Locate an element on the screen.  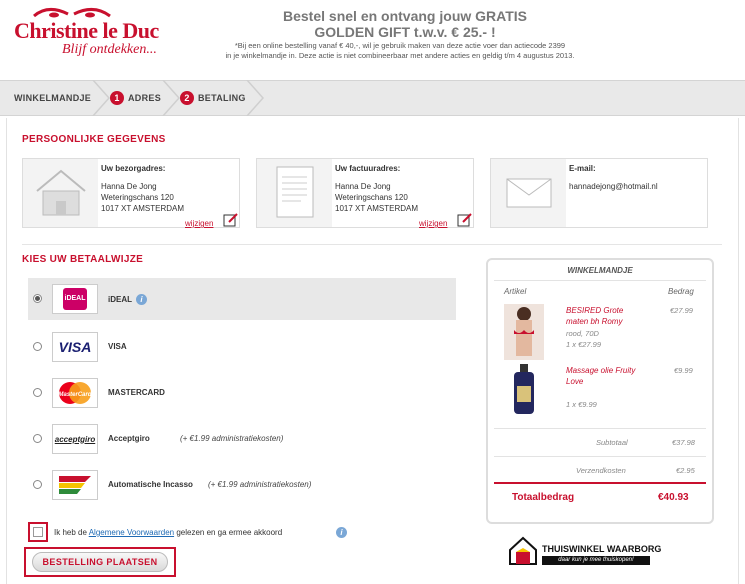
place-order-button: BESTELLING PLAATSEN is located at coordinates (100, 562).